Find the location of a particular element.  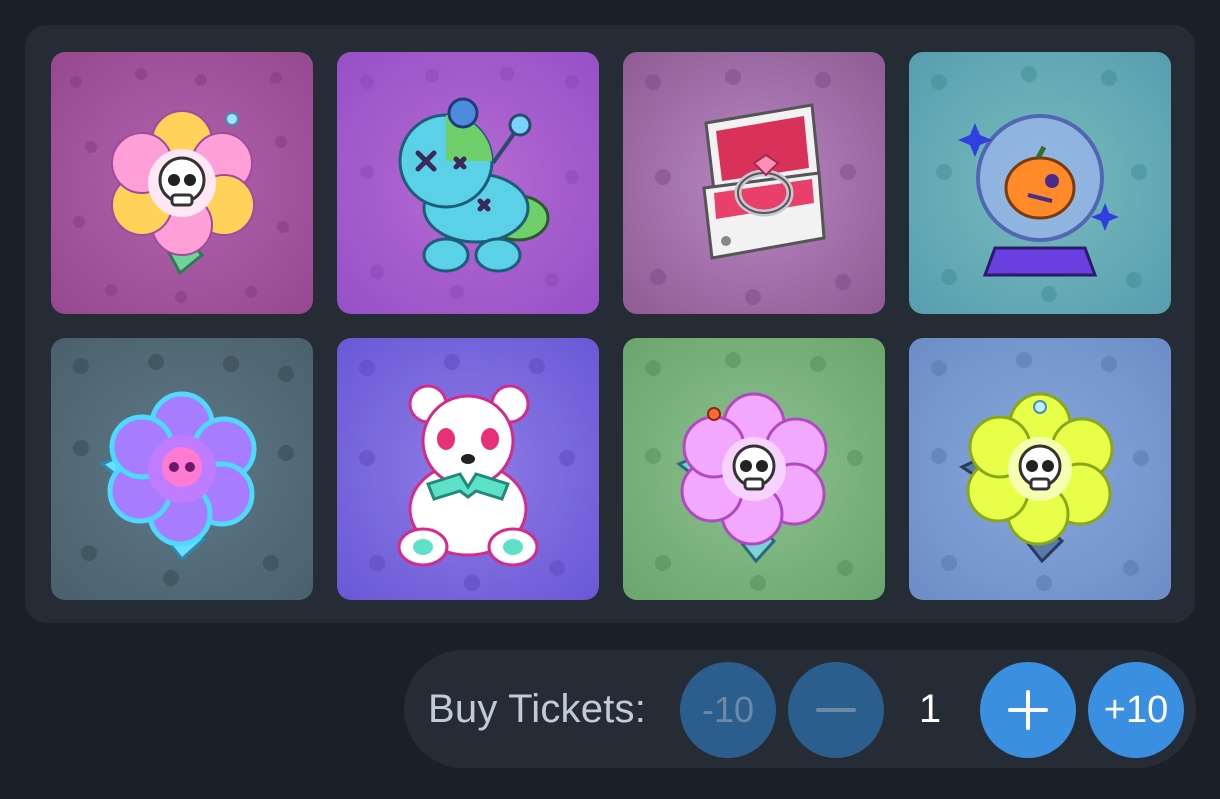

minus-10-button: -10 is located at coordinates (728, 710).